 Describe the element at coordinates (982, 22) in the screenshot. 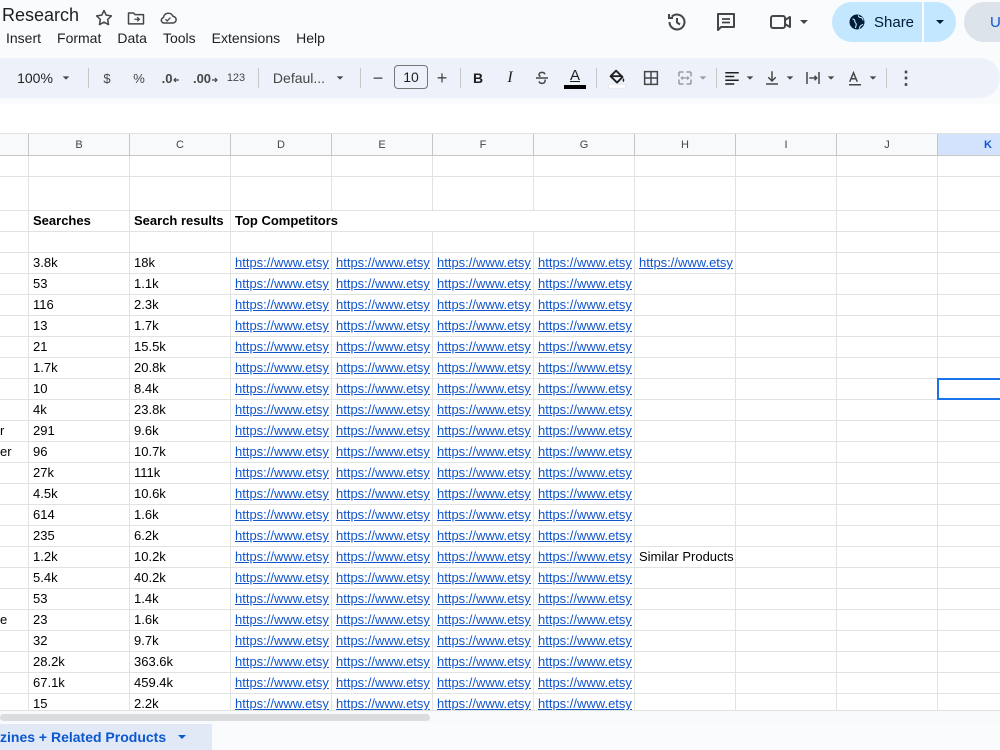

I see `avatar: U` at that location.